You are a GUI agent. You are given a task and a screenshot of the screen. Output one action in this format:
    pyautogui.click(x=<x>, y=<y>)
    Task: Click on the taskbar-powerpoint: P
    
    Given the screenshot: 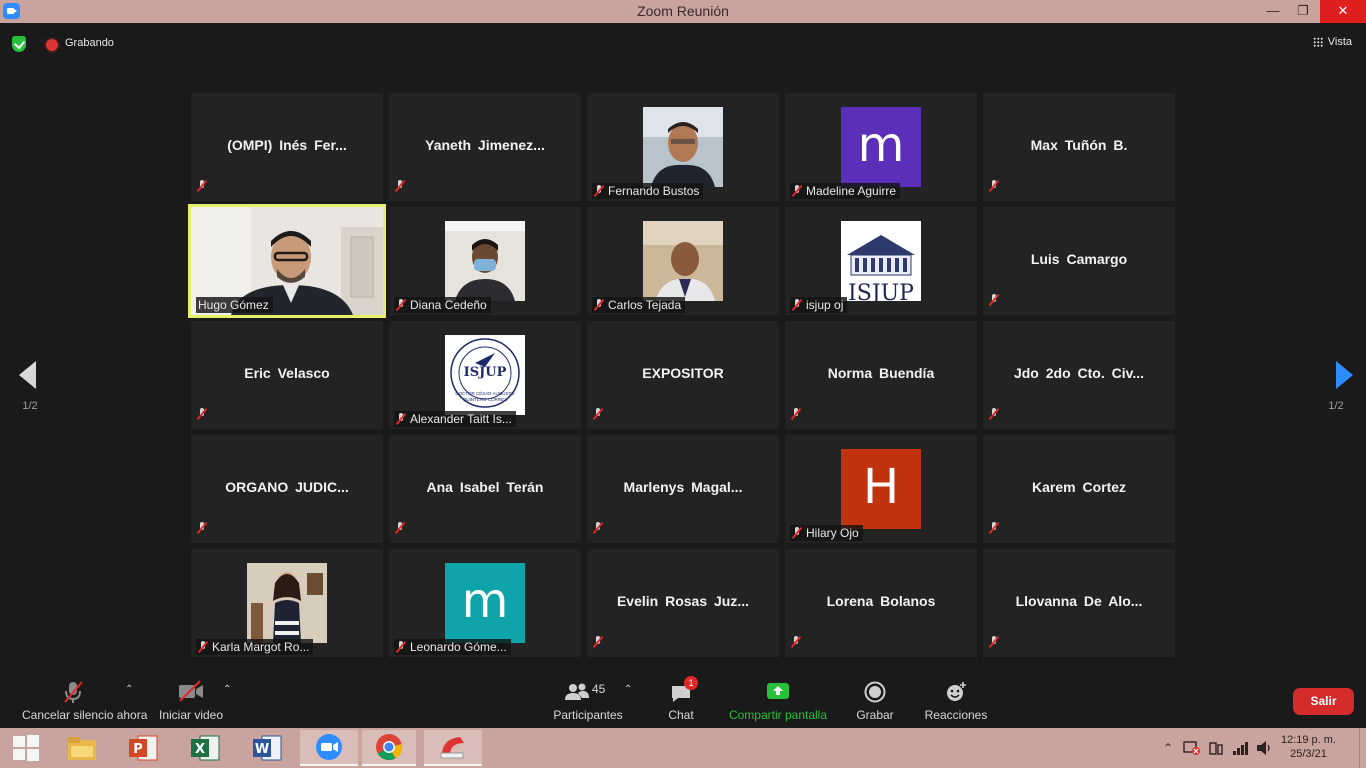 What is the action you would take?
    pyautogui.click(x=144, y=748)
    